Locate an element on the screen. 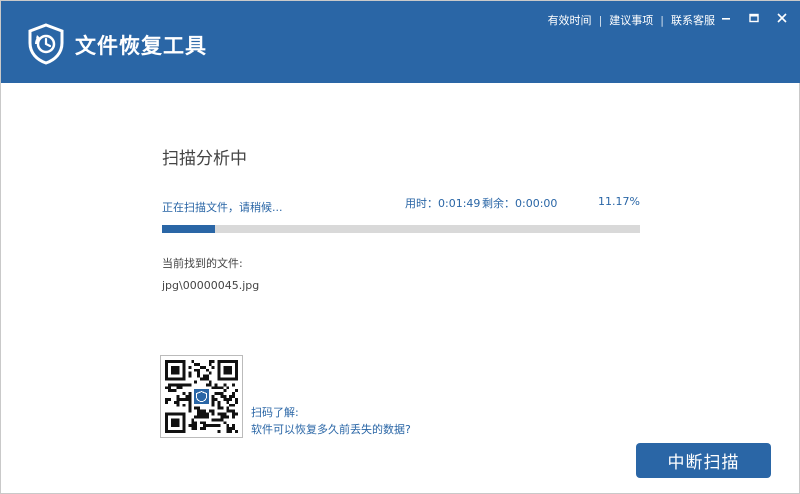 The height and width of the screenshot is (494, 800). minimize-button is located at coordinates (726, 18).